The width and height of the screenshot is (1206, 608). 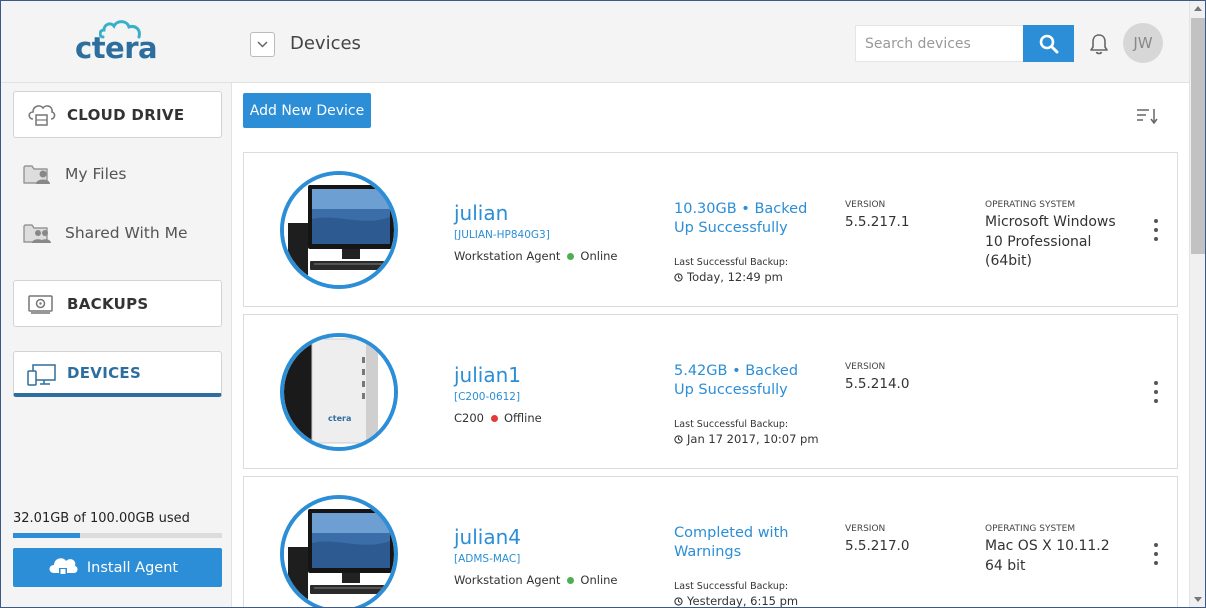 What do you see at coordinates (487, 559) in the screenshot?
I see `device-hostname: [ADMS-MAC]` at bounding box center [487, 559].